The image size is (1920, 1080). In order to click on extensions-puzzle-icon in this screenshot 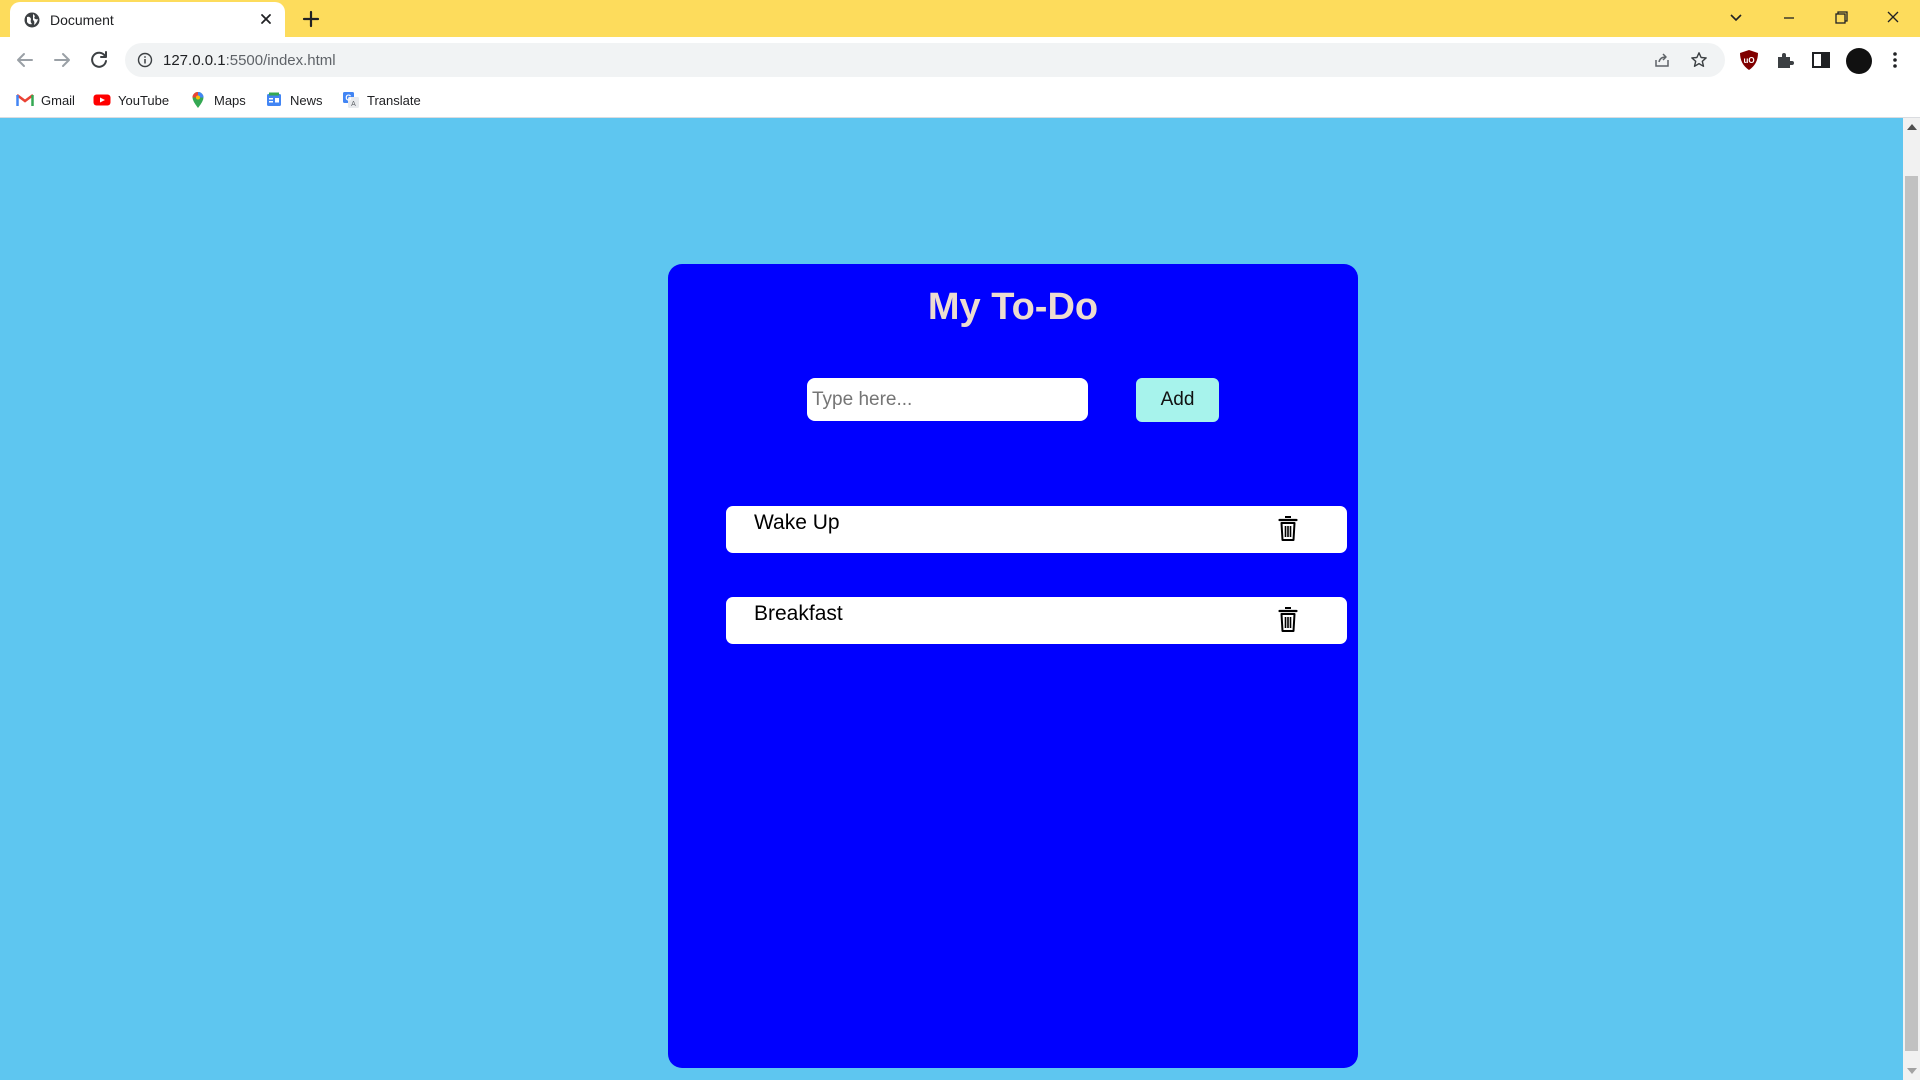, I will do `click(1785, 60)`.